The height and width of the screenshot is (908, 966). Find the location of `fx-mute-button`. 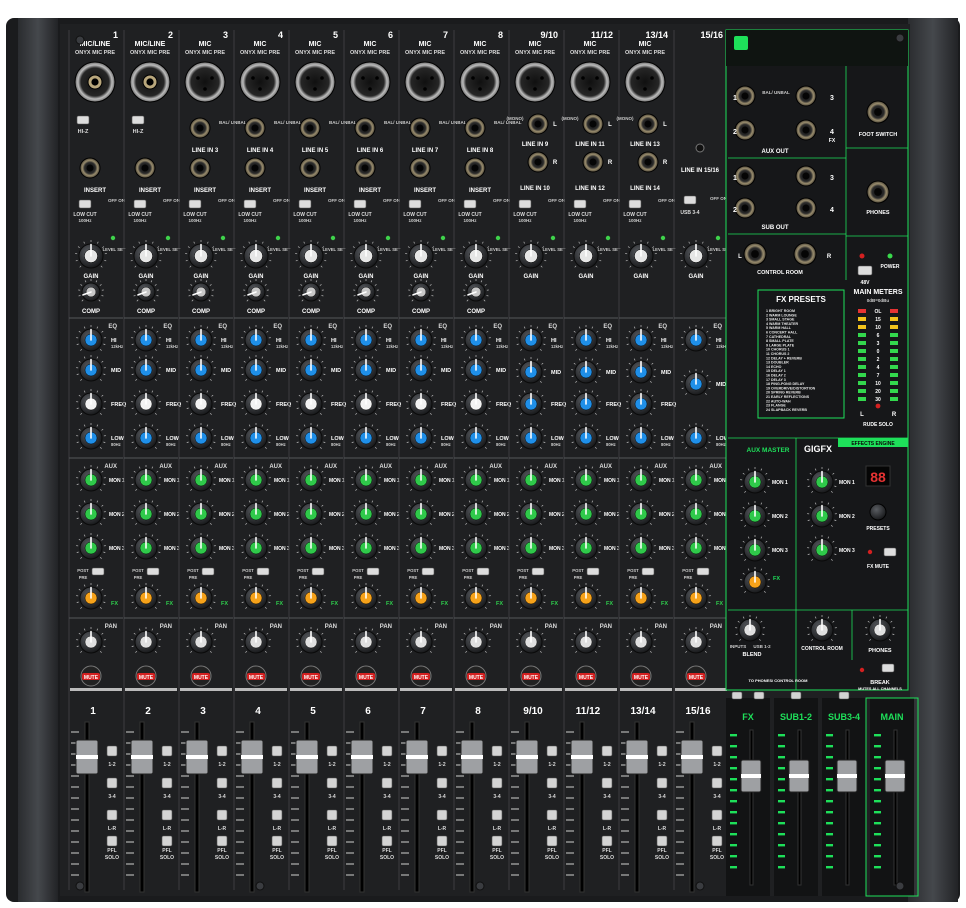

fx-mute-button is located at coordinates (890, 552).